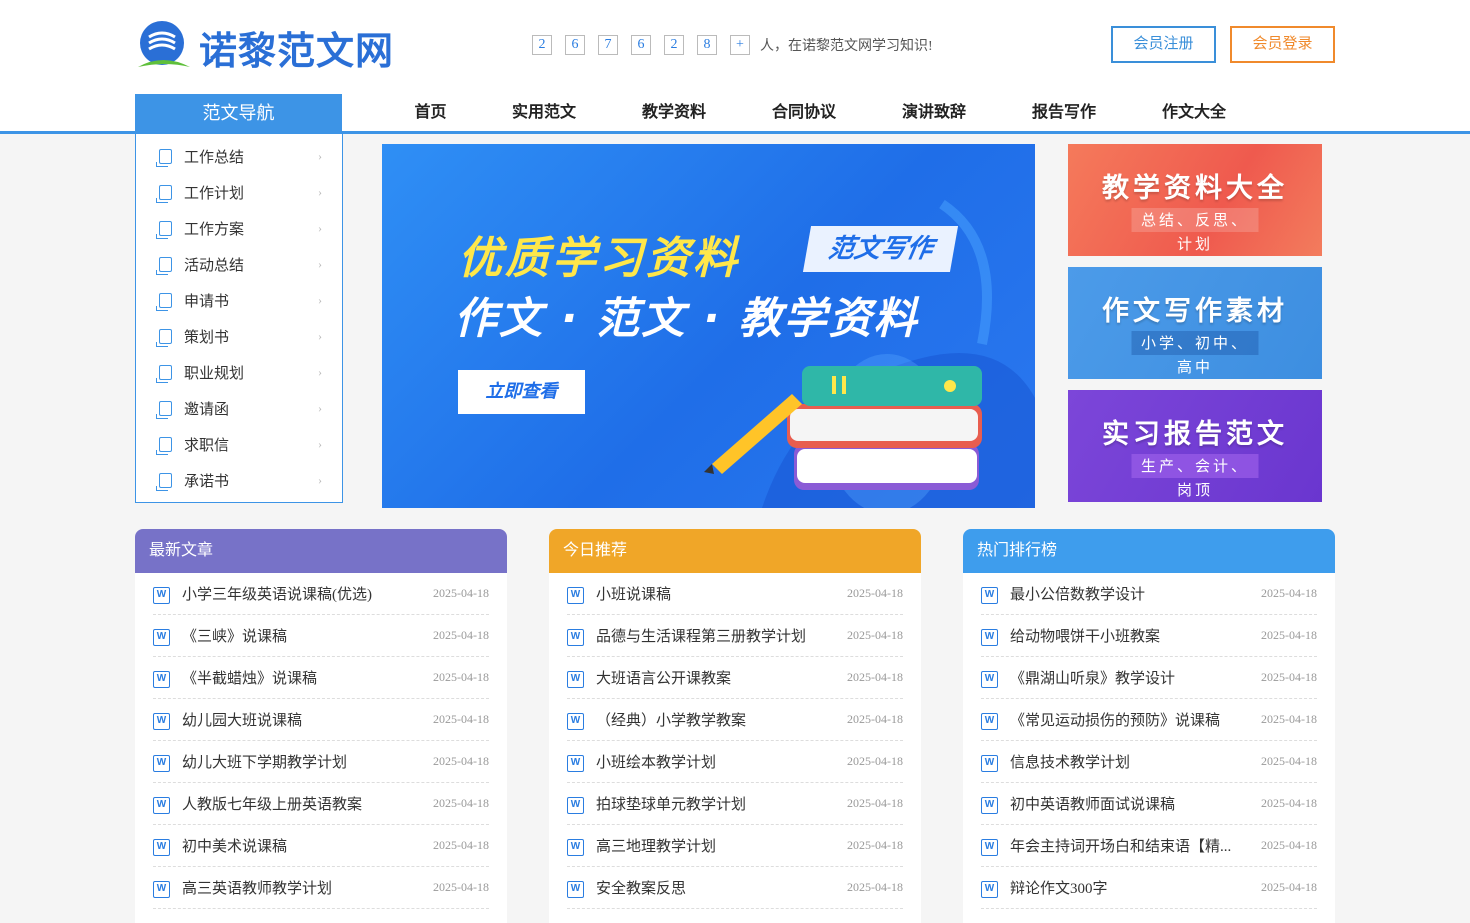  Describe the element at coordinates (214, 373) in the screenshot. I see `sidebar-item-label: 职业规划` at that location.